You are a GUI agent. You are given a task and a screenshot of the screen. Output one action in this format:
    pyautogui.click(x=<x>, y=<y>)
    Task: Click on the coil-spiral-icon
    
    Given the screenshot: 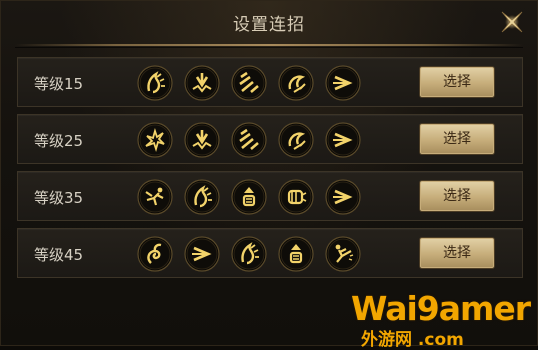 What is the action you would take?
    pyautogui.click(x=155, y=254)
    